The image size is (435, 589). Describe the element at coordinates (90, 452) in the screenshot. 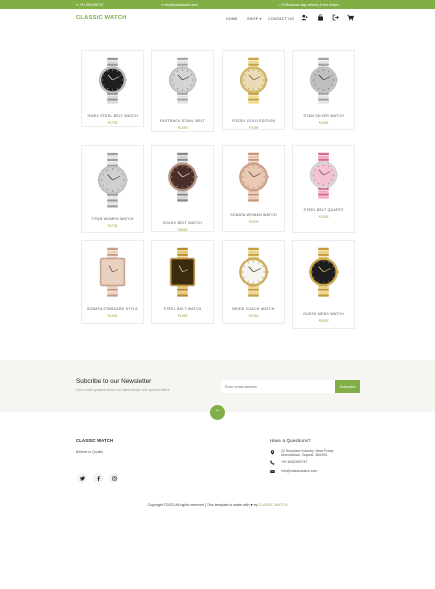

I see `footer-tagline: Believe in Quality` at that location.